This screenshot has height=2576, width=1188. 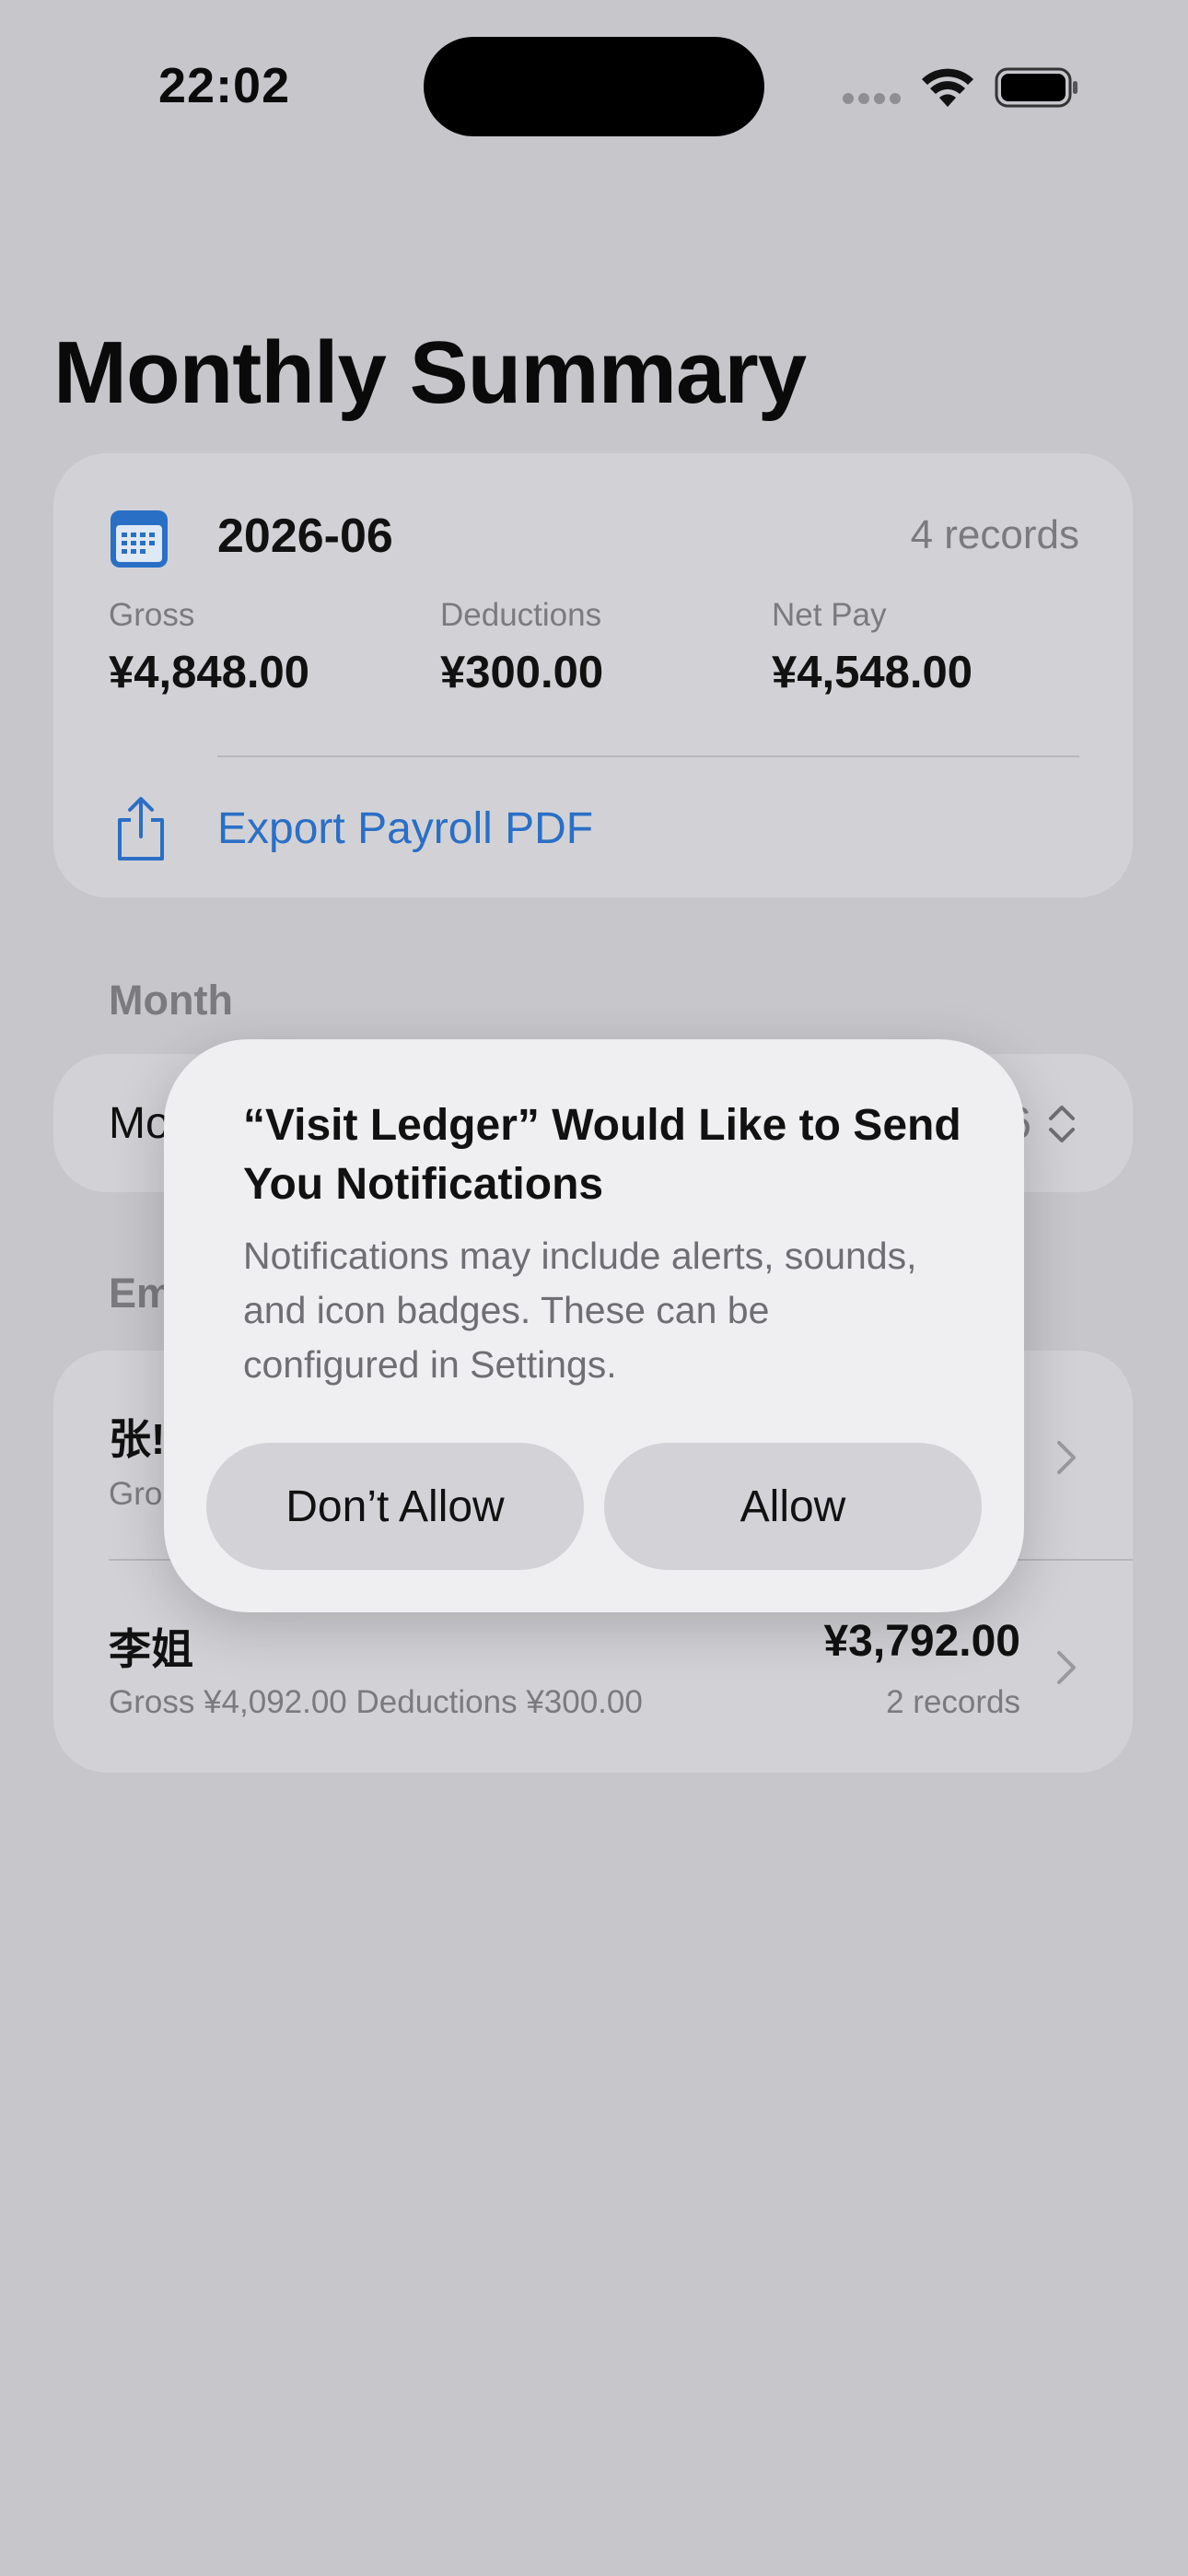 I want to click on summary-month: 2026-06, so click(x=305, y=536).